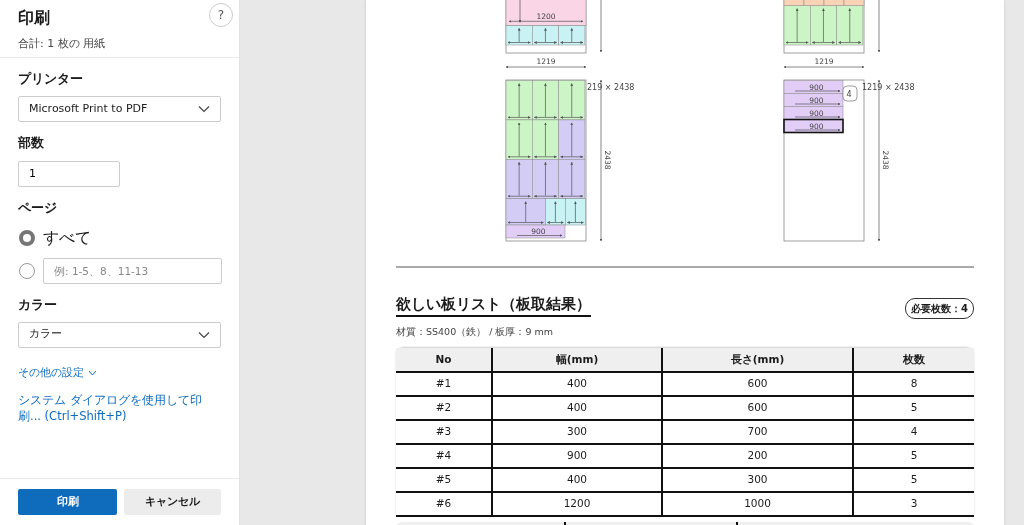 This screenshot has height=525, width=1024. Describe the element at coordinates (37, 207) in the screenshot. I see `section-label: ページ` at that location.